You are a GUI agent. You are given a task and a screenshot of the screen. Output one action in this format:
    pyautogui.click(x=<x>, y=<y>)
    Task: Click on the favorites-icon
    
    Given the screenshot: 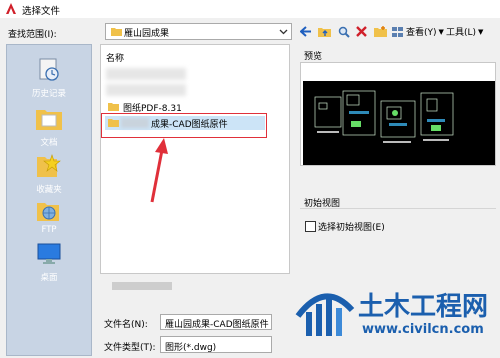 What is the action you would take?
    pyautogui.click(x=49, y=165)
    